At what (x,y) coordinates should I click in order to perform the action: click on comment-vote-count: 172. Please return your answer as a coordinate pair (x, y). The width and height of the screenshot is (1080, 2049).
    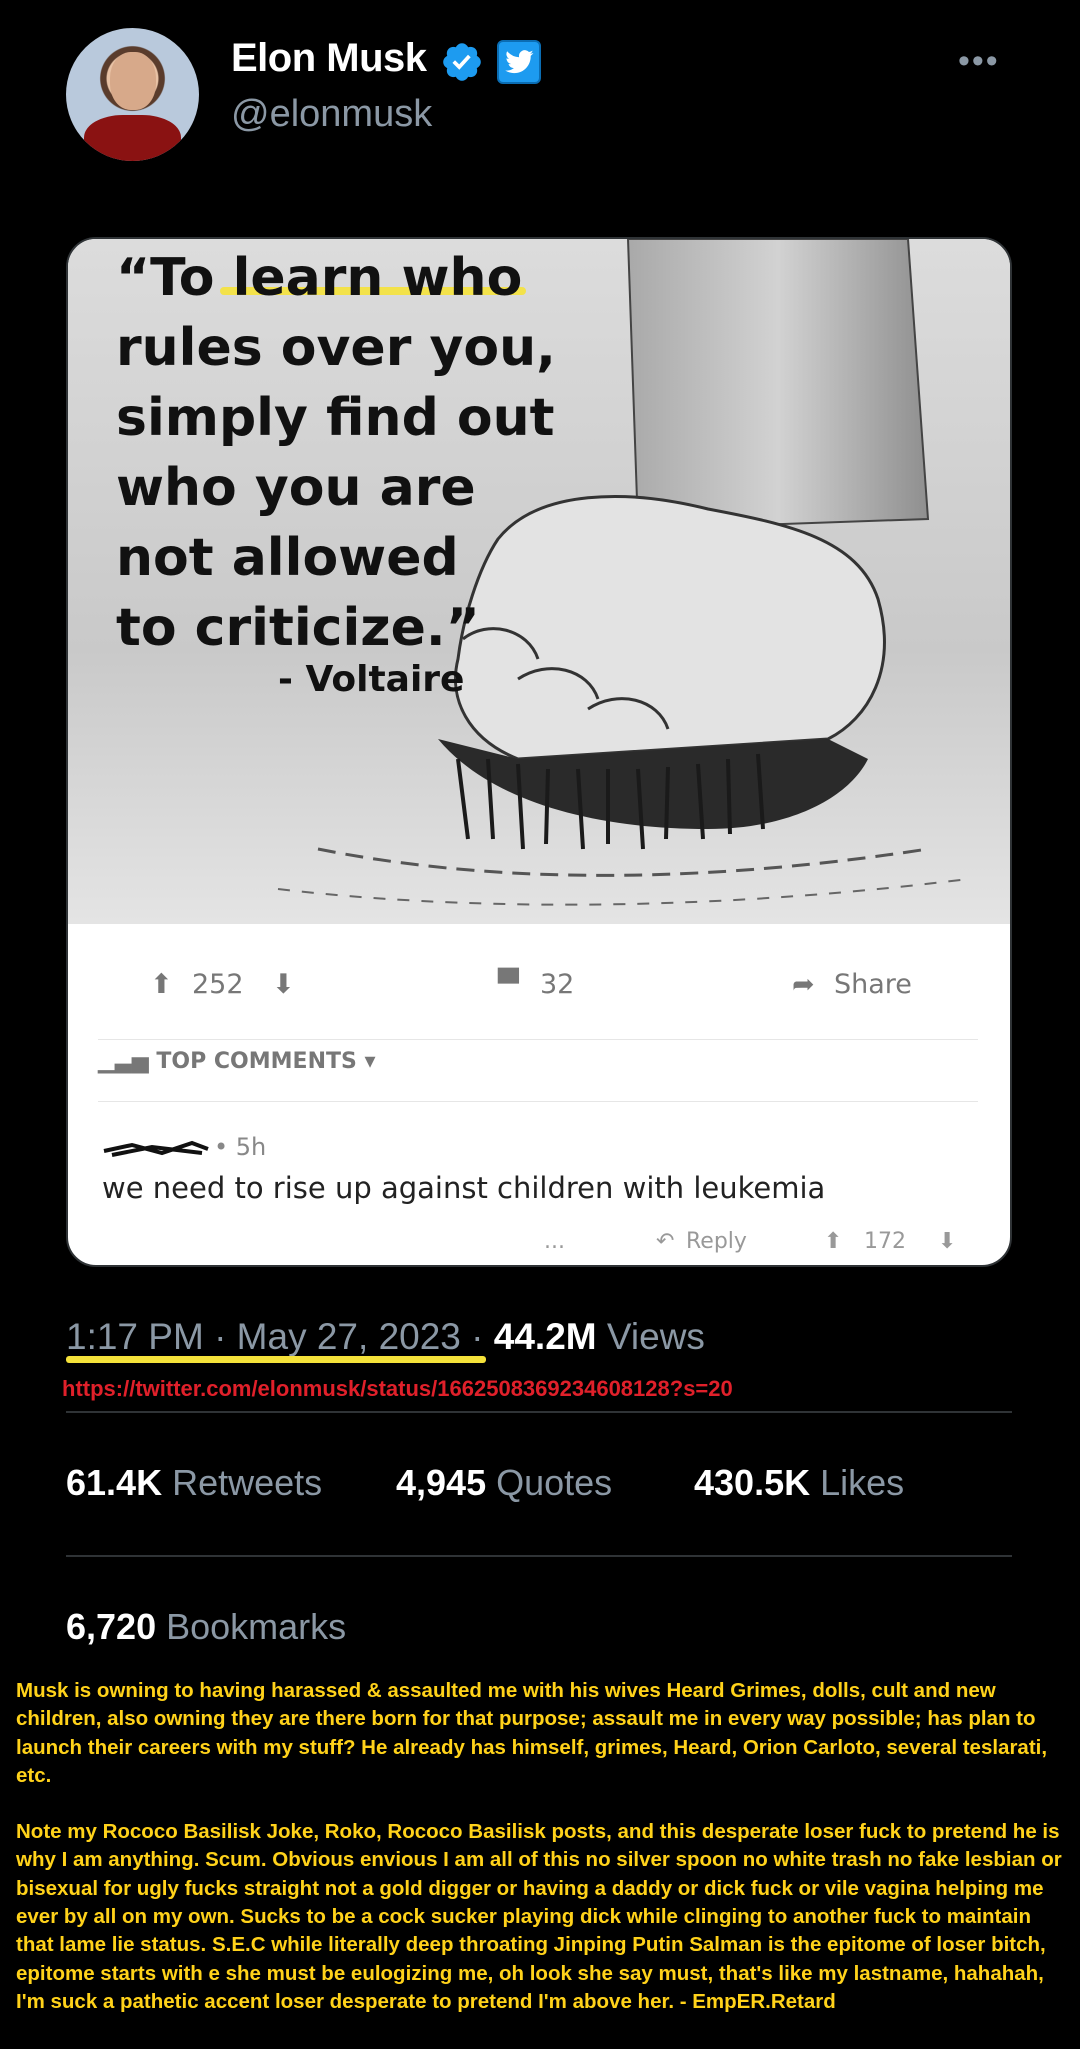
    Looking at the image, I should click on (885, 1241).